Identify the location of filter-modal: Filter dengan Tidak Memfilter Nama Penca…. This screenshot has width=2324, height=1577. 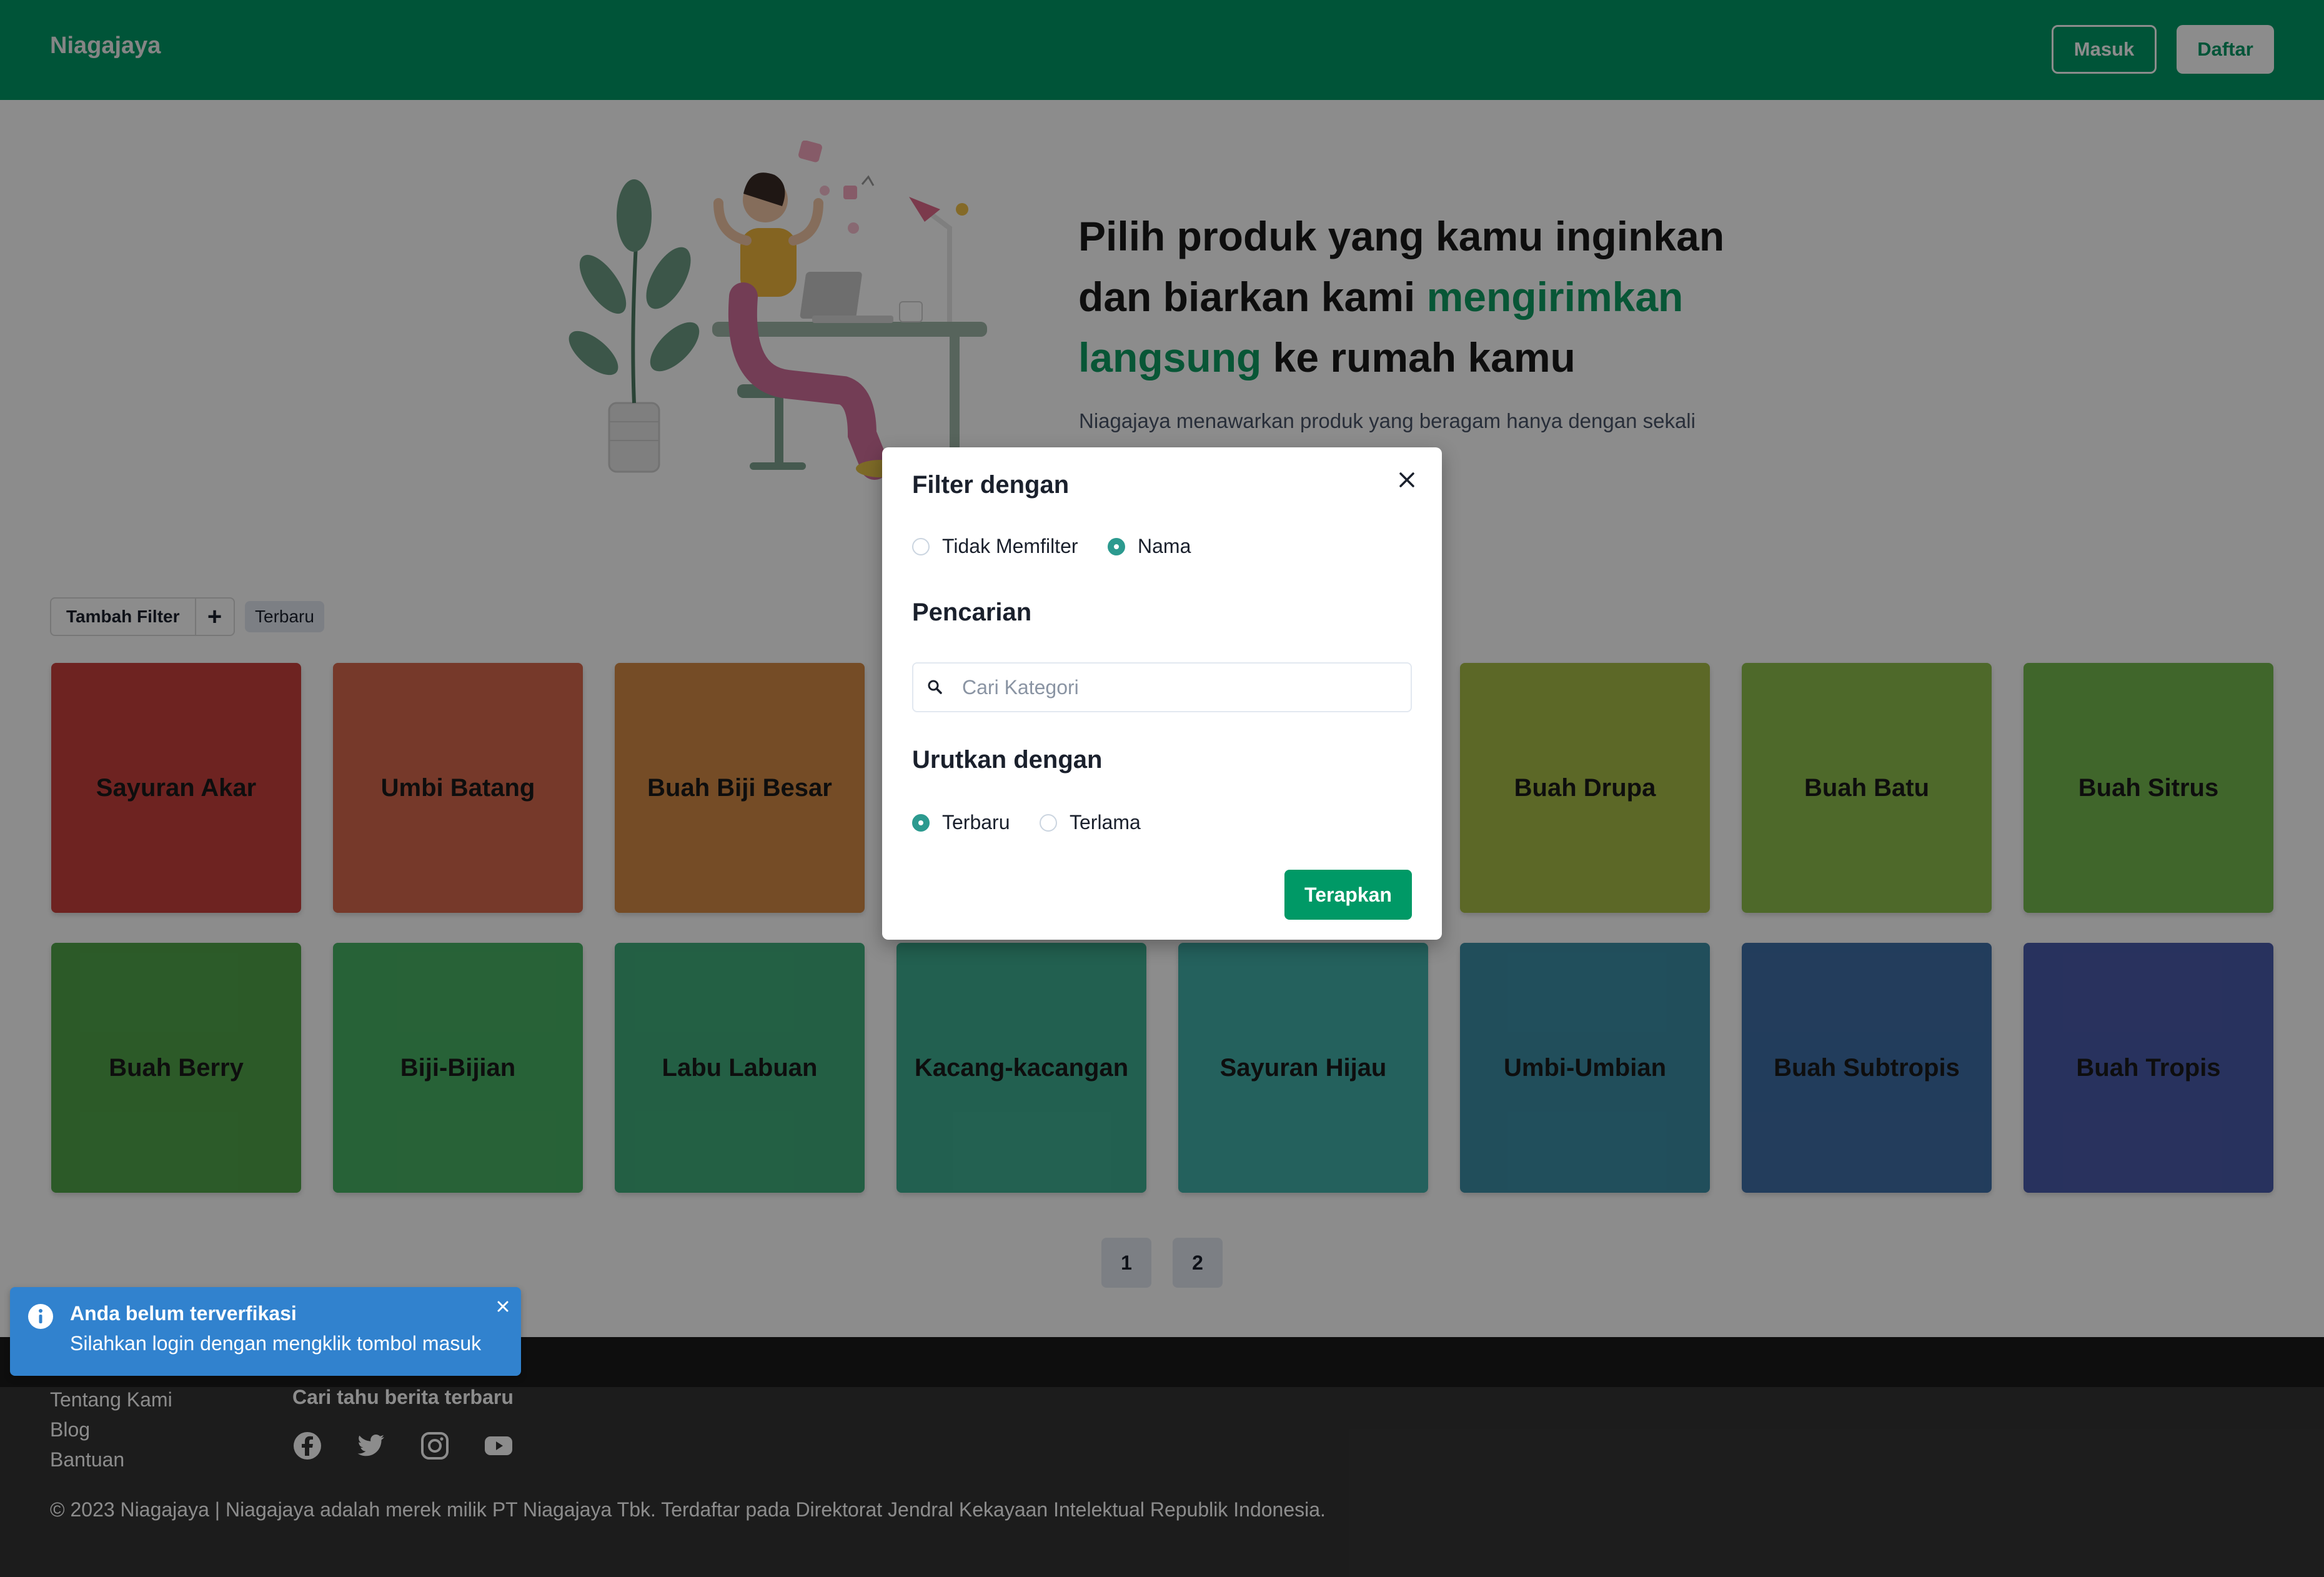
(1162, 693).